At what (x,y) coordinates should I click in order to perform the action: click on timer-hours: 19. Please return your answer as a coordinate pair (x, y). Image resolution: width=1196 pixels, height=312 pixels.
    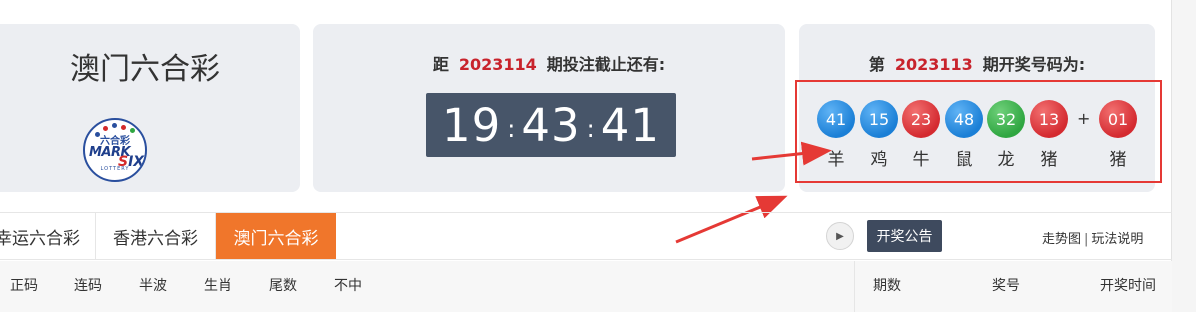
    Looking at the image, I should click on (472, 125).